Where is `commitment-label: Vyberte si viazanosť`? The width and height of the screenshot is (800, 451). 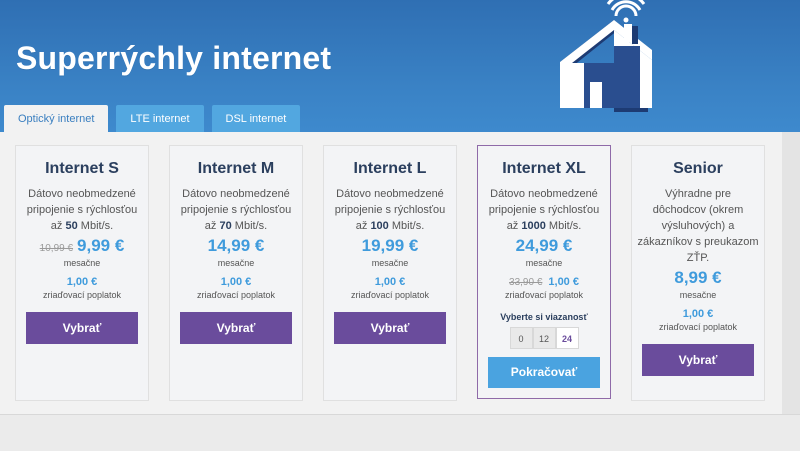 commitment-label: Vyberte si viazanosť is located at coordinates (544, 317).